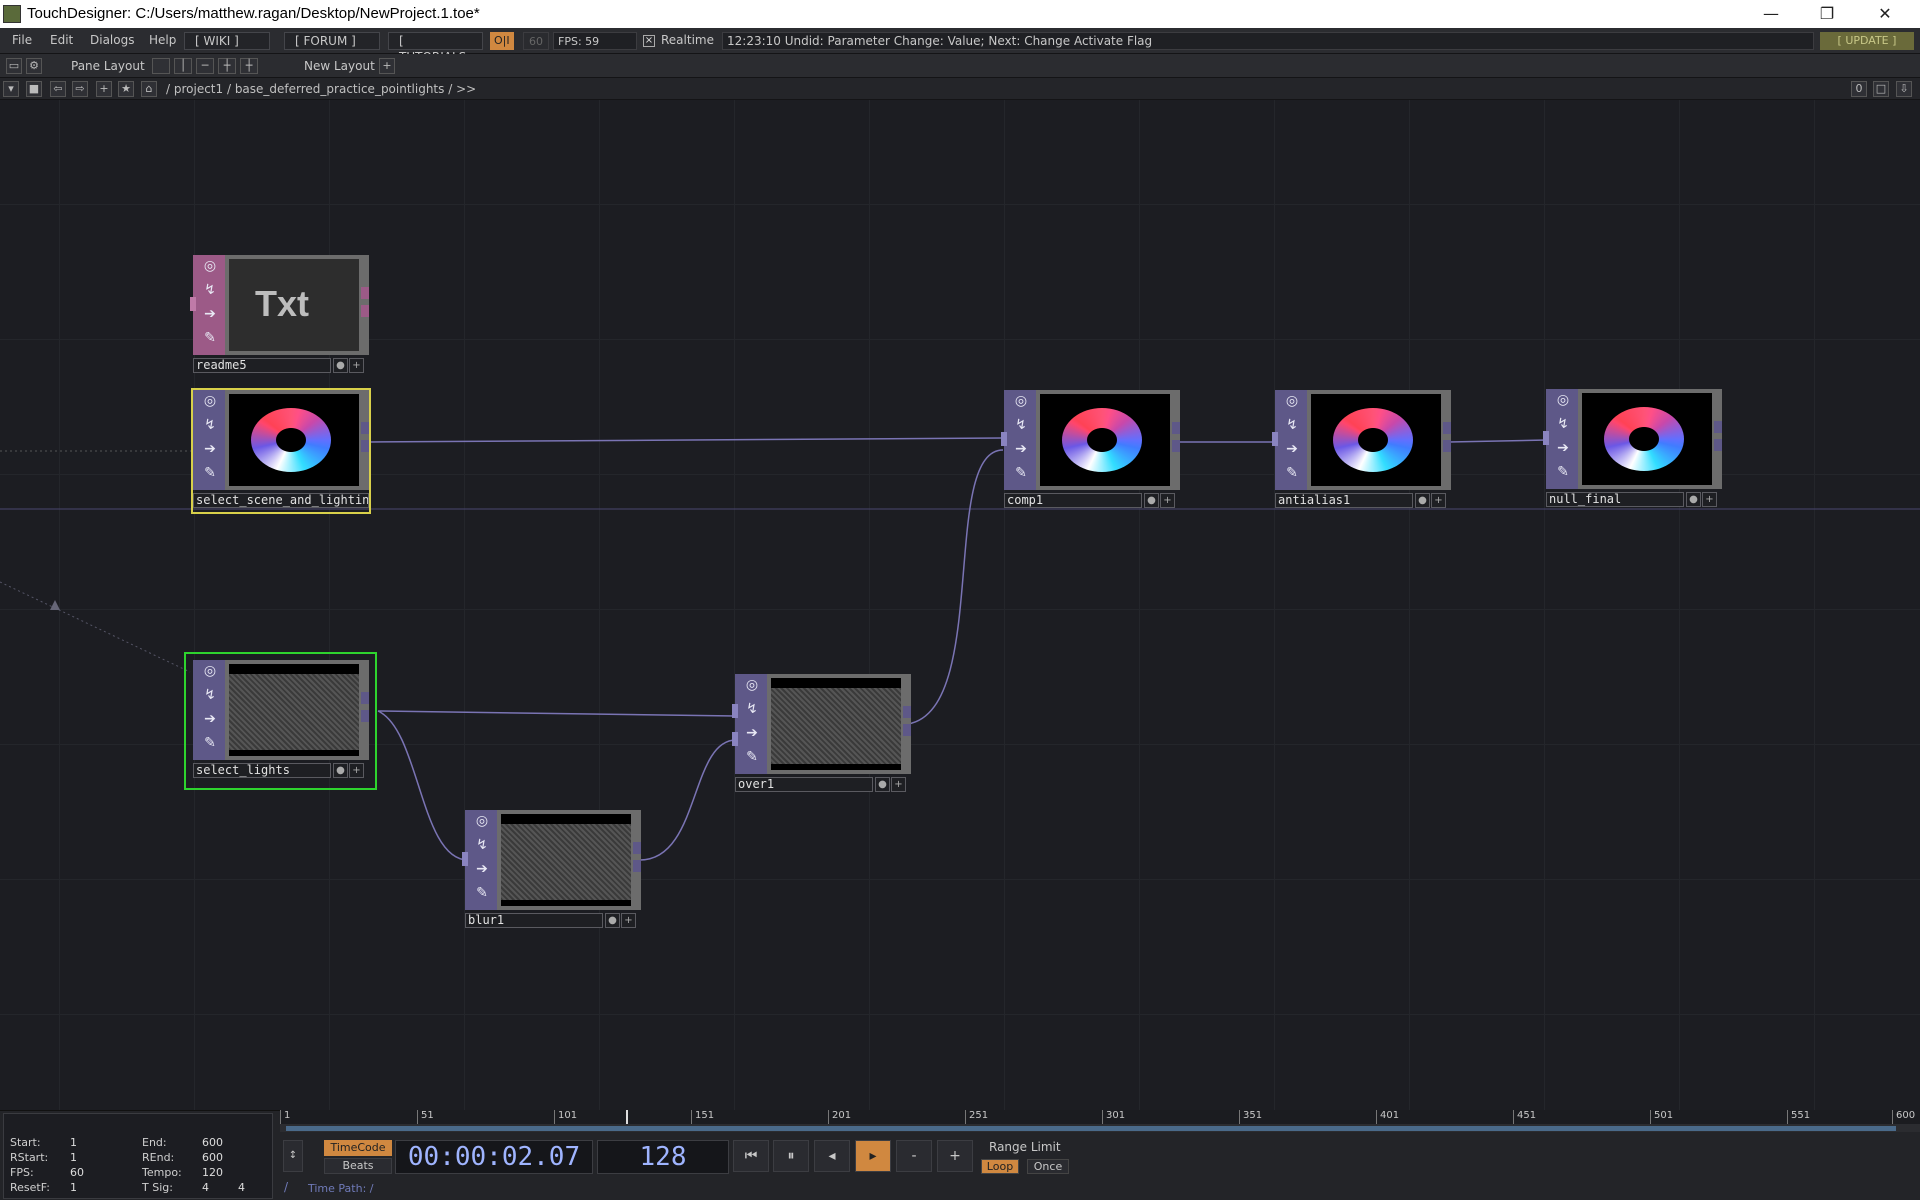  I want to click on add-icon: +, so click(104, 89).